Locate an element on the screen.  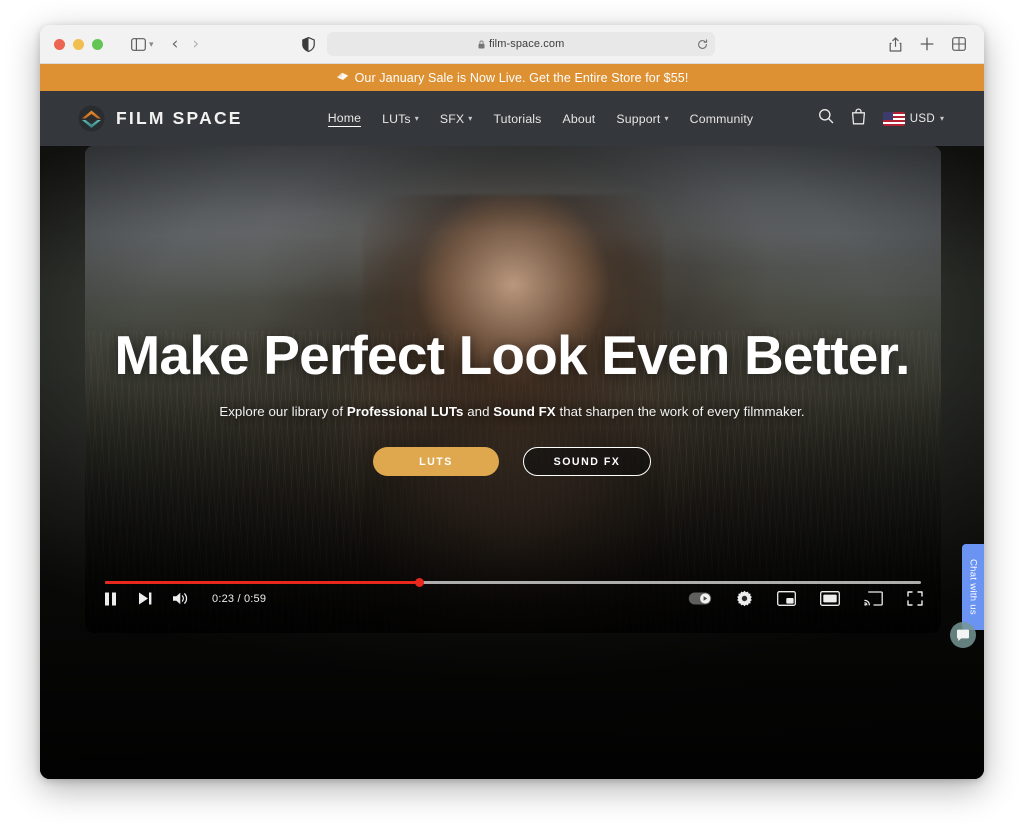
chat-with-us-tab: Chat with us is located at coordinates (973, 587).